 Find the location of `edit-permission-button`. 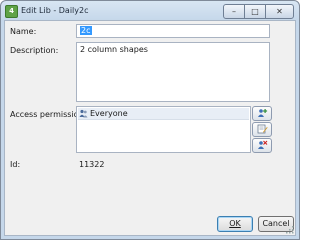

edit-permission-button is located at coordinates (262, 129).